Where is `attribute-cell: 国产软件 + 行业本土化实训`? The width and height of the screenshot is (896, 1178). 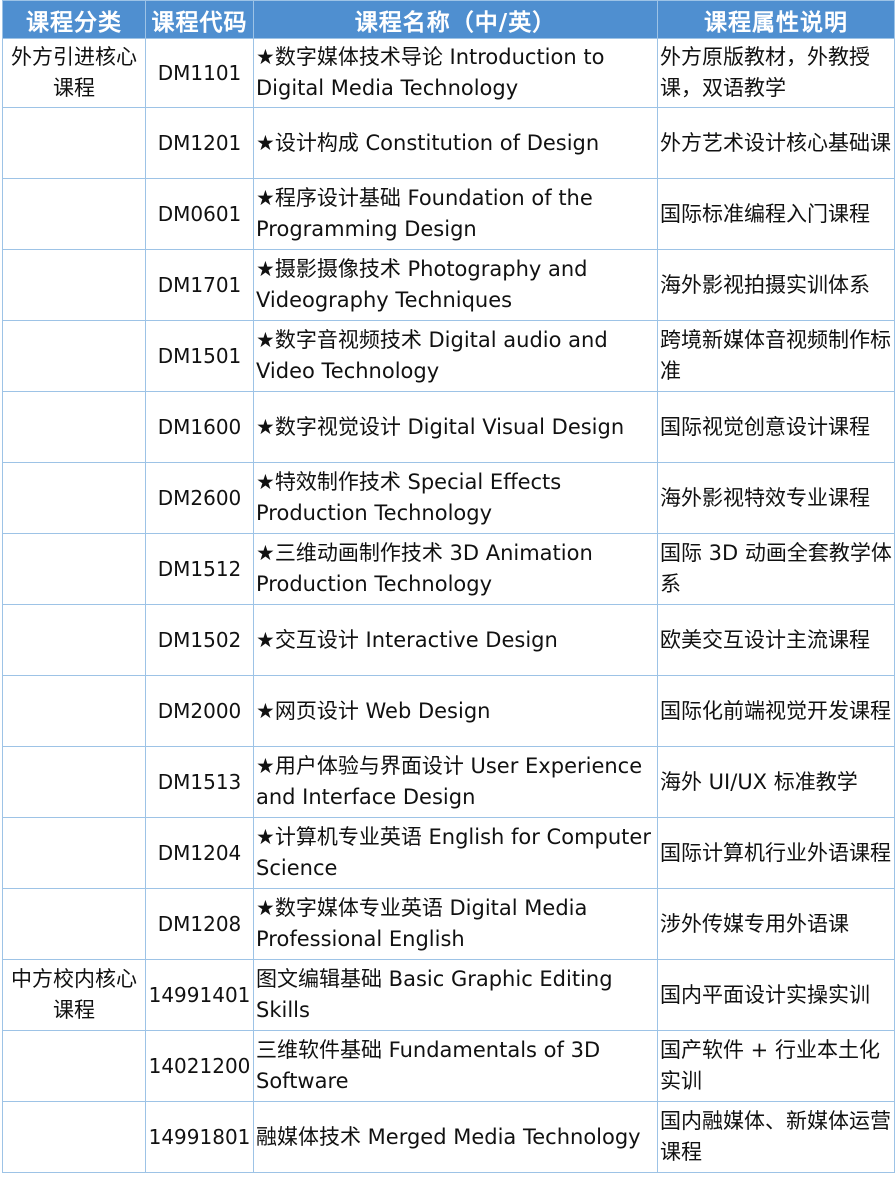 attribute-cell: 国产软件 + 行业本土化实训 is located at coordinates (776, 1066).